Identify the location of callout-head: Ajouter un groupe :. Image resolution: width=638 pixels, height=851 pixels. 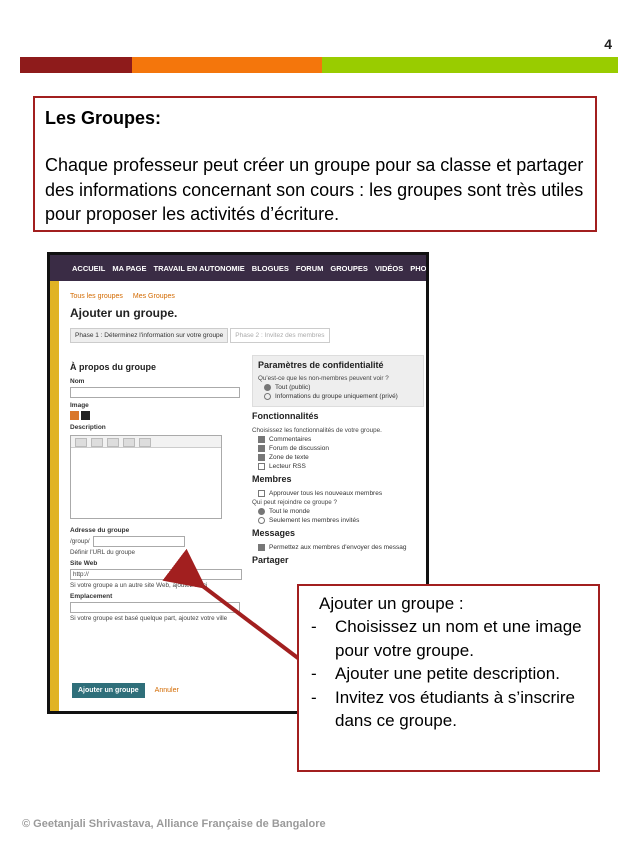
(391, 603).